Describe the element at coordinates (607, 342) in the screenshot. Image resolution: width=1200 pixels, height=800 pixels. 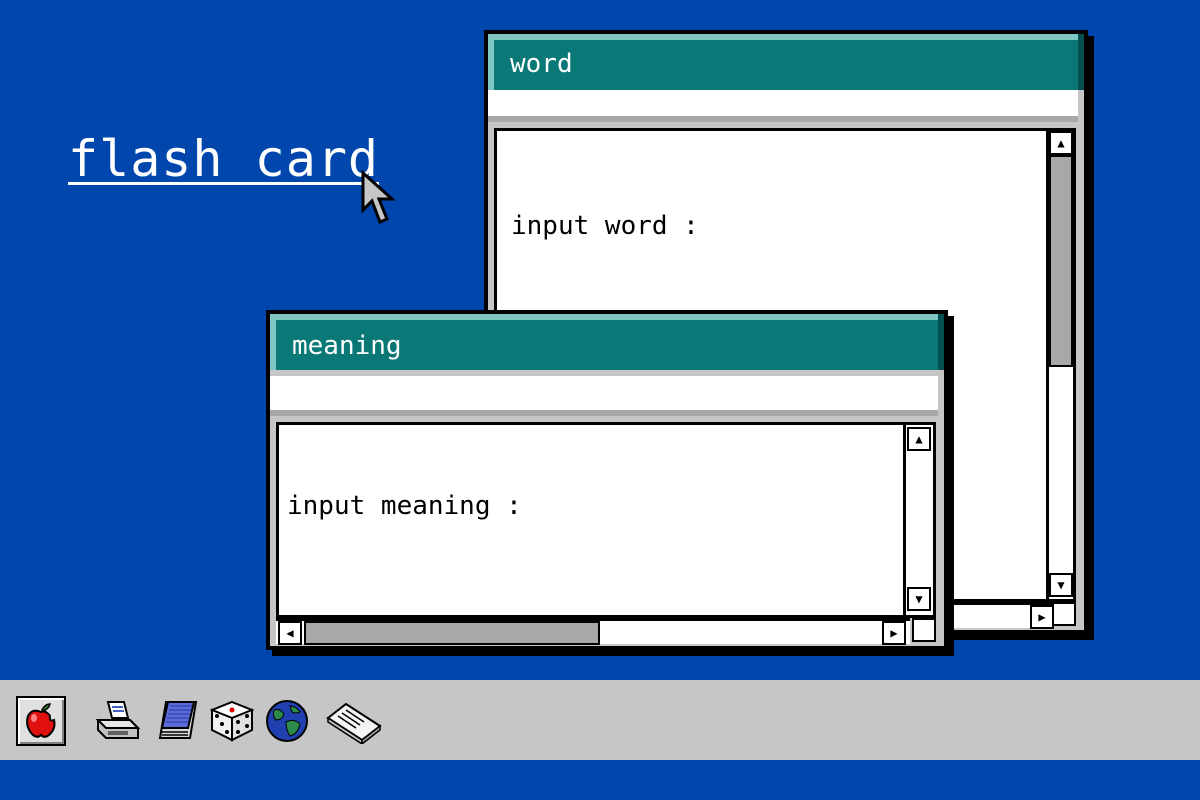
I see `meaning-window-titlebar: meaning` at that location.